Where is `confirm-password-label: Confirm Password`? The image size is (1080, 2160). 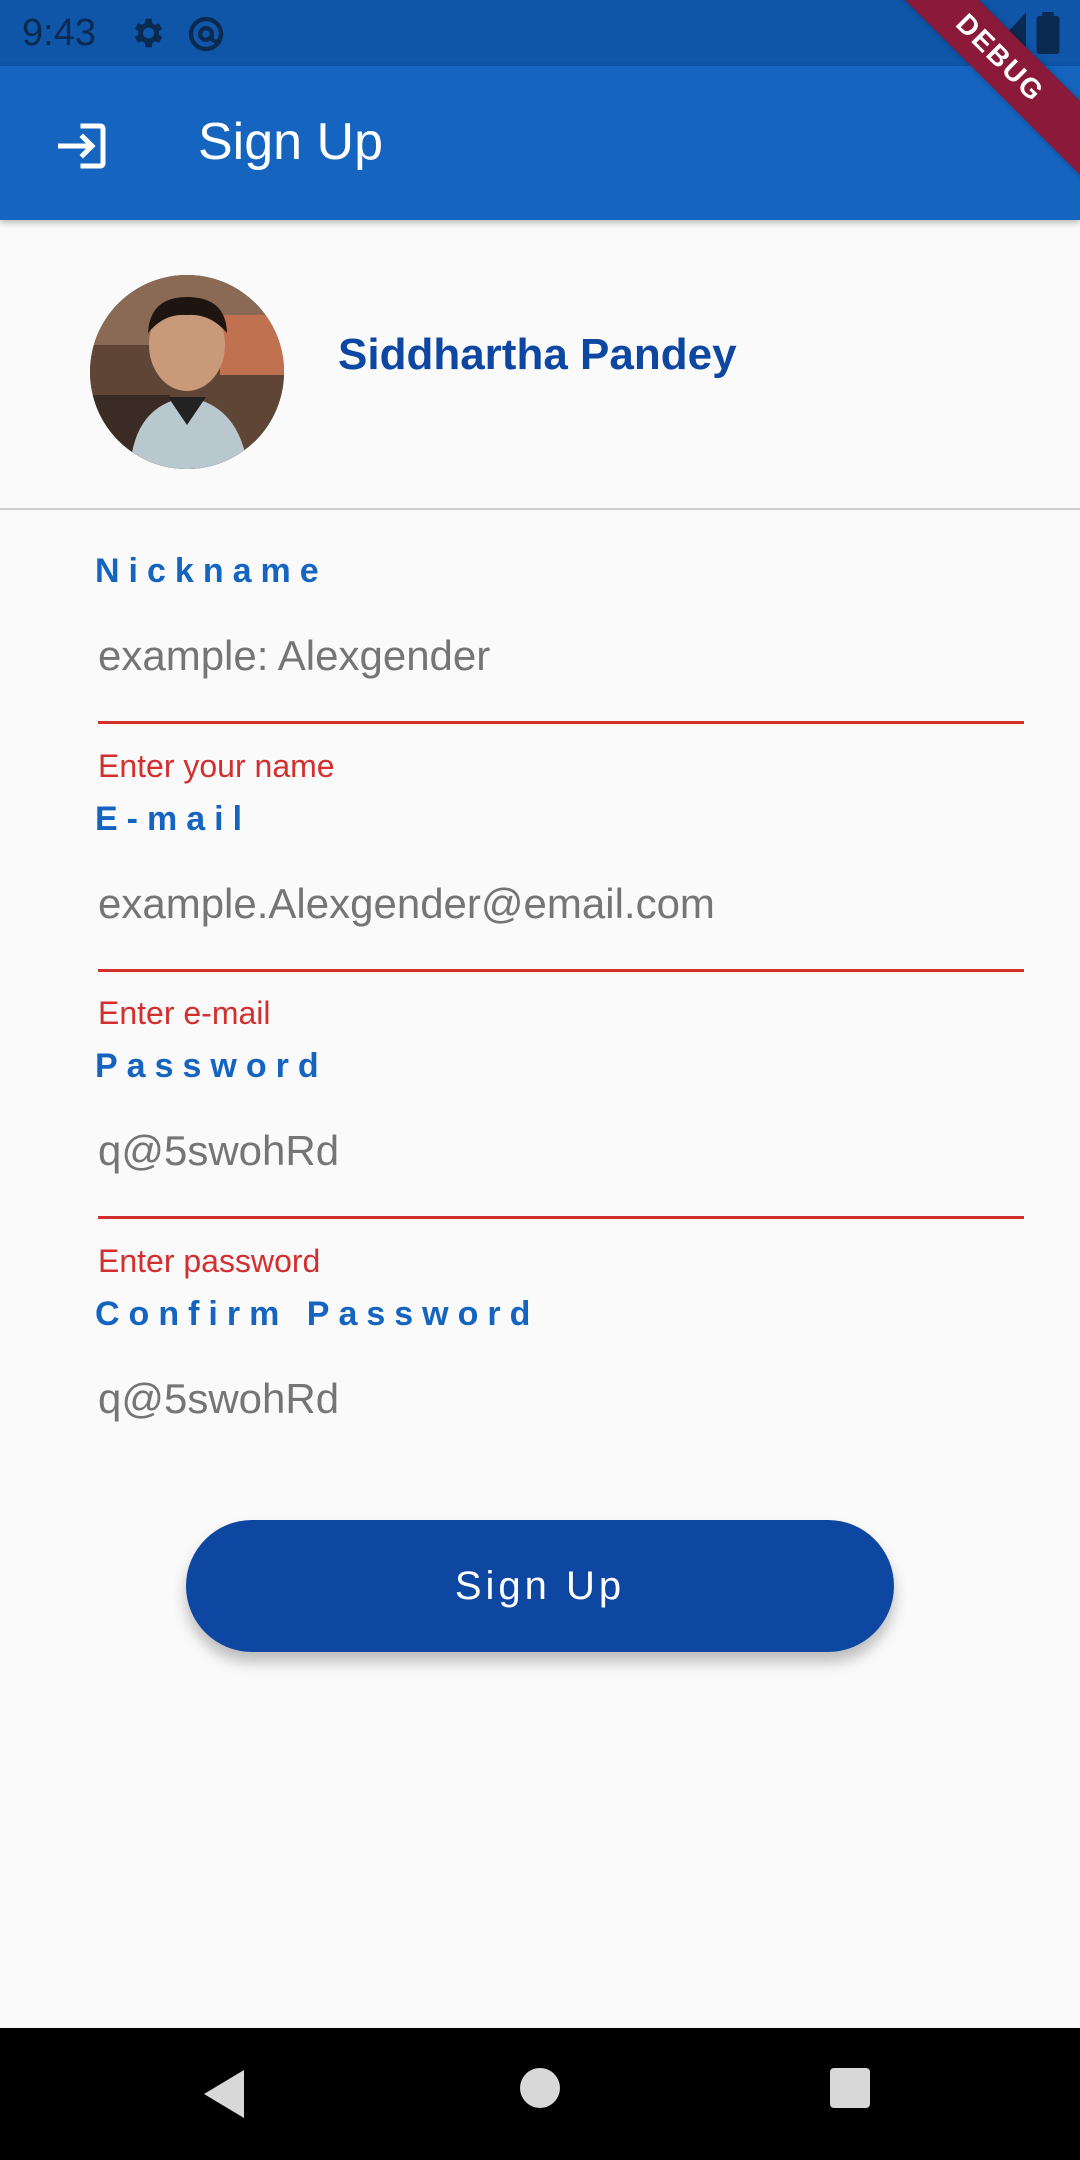
confirm-password-label: Confirm Password is located at coordinates (317, 1314).